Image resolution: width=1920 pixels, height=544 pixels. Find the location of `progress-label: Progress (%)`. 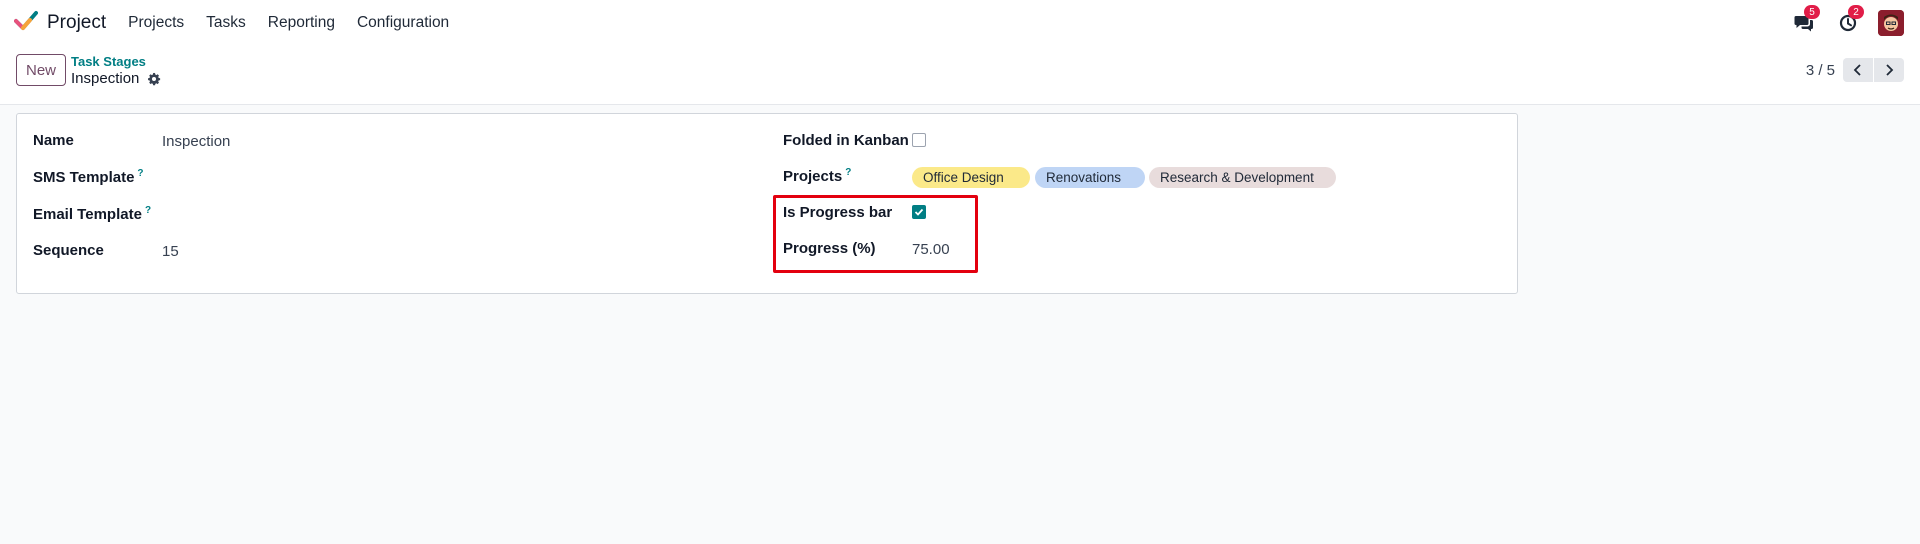

progress-label: Progress (%) is located at coordinates (829, 248).